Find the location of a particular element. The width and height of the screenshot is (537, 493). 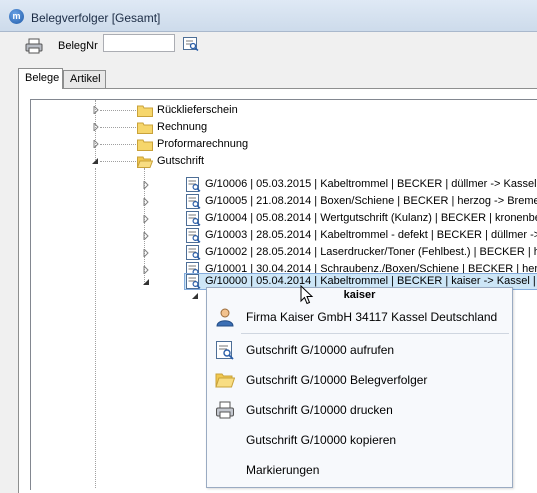

app-logo-icon: m is located at coordinates (16, 16).